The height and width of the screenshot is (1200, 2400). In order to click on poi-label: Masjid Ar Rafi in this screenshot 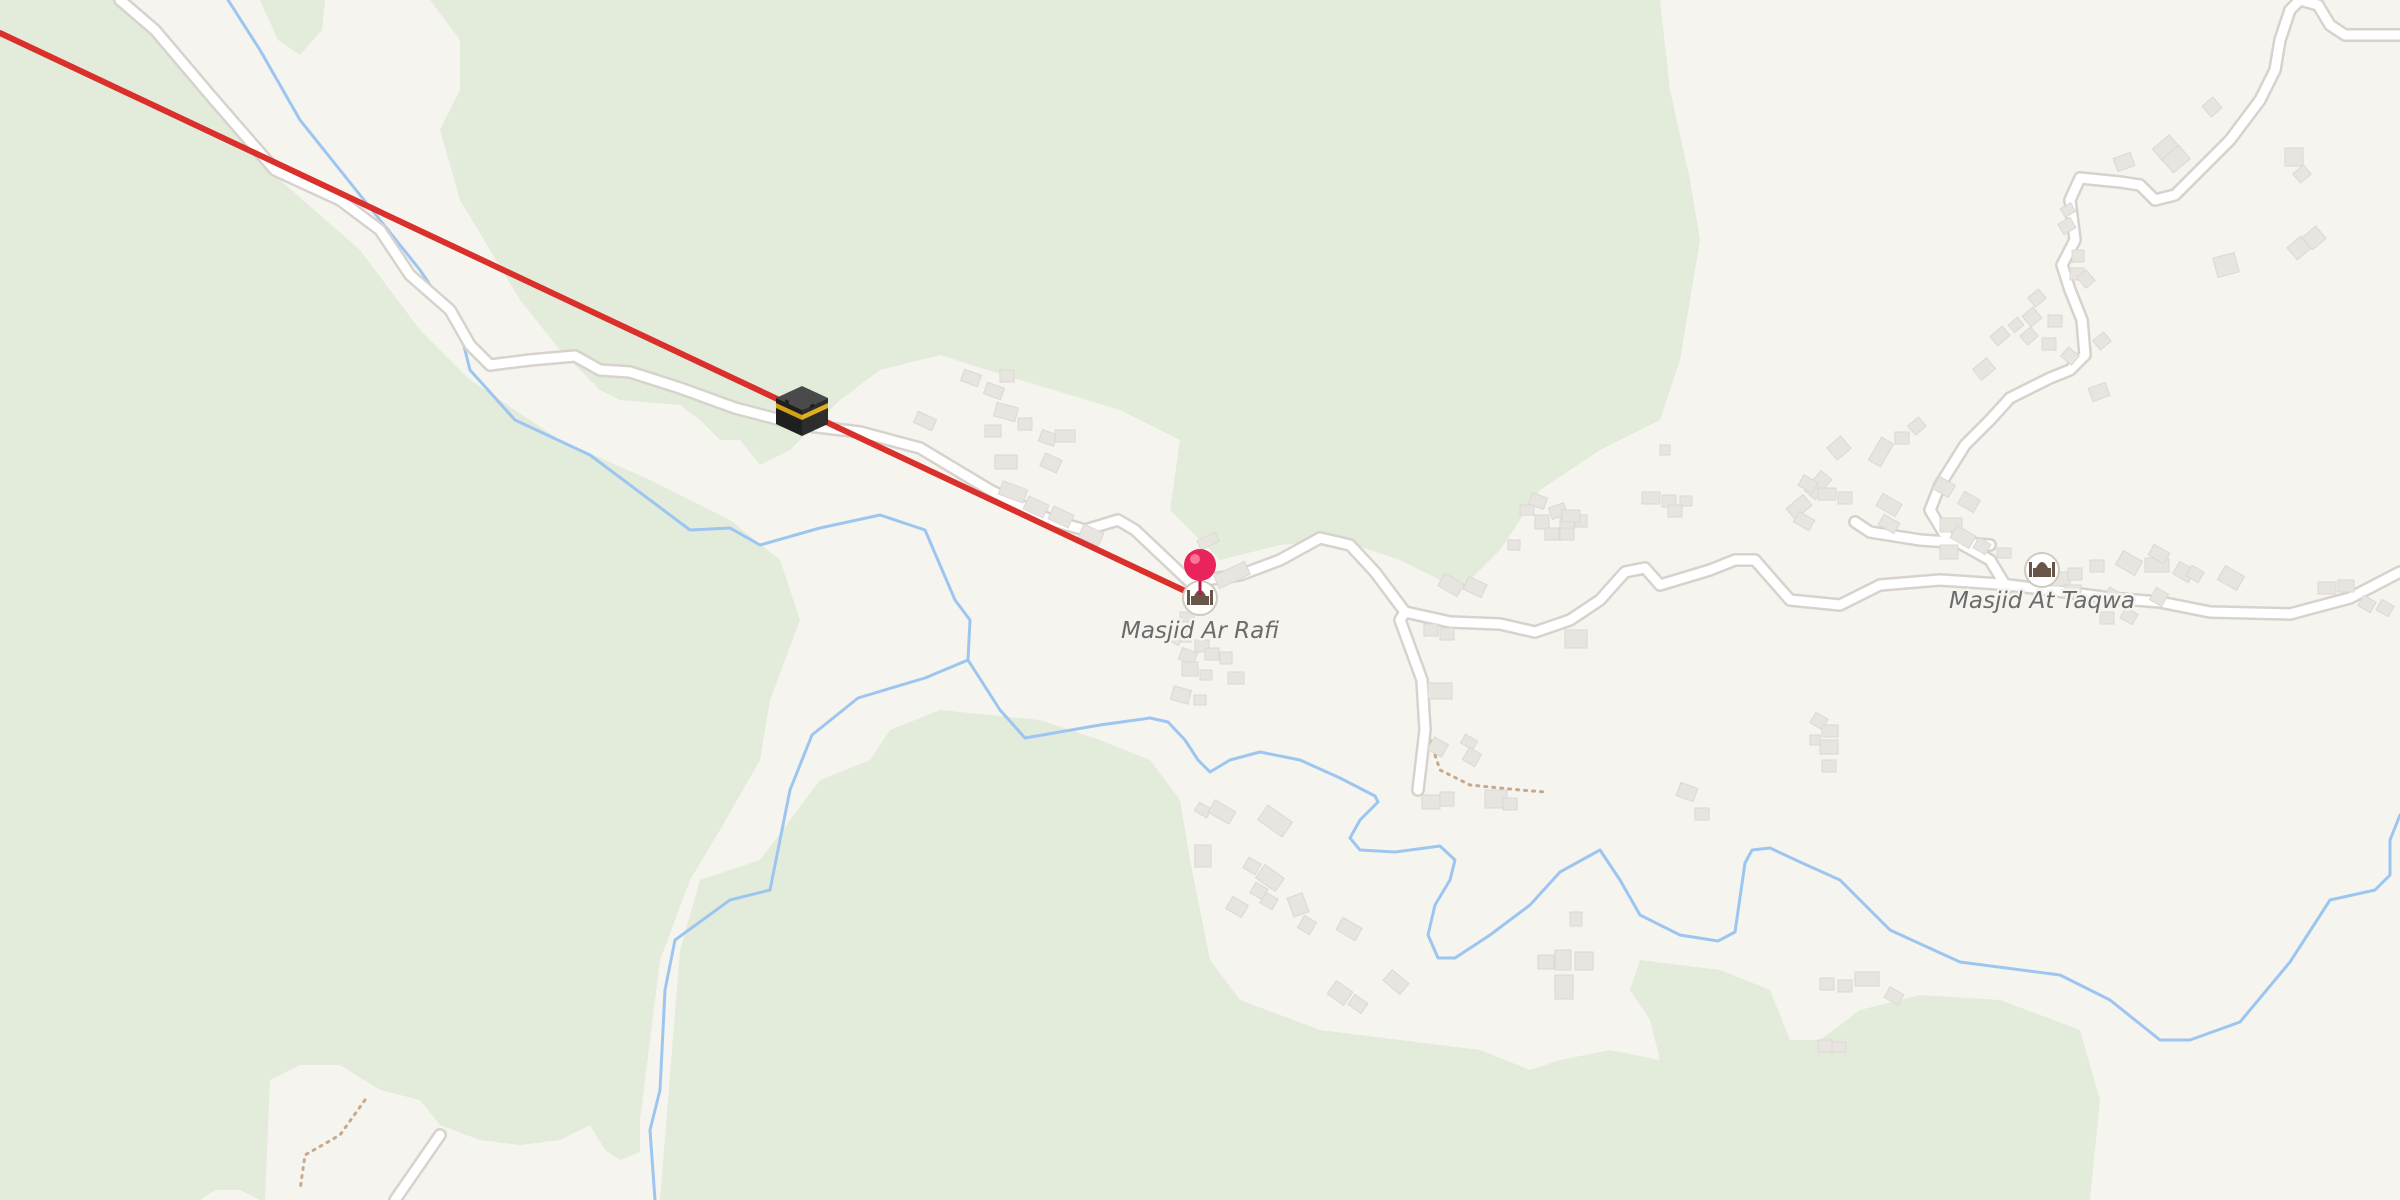, I will do `click(1200, 631)`.